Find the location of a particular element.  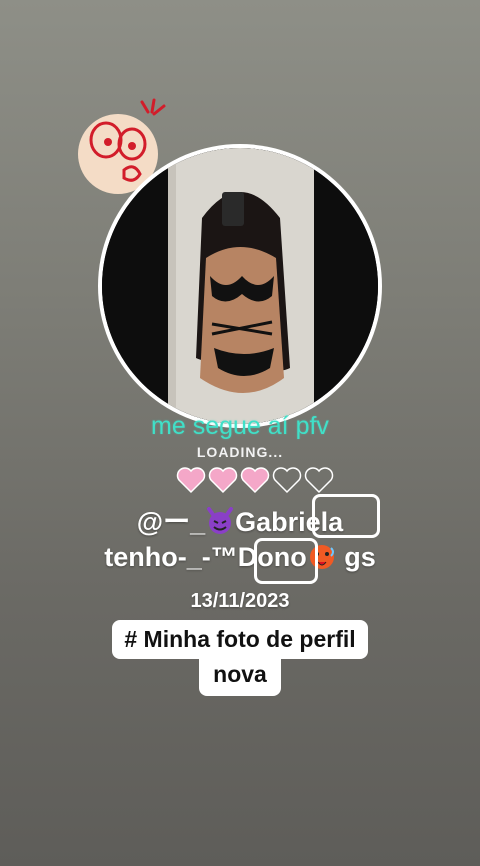

caption-line1: # Minha foto de perfil is located at coordinates (240, 639).